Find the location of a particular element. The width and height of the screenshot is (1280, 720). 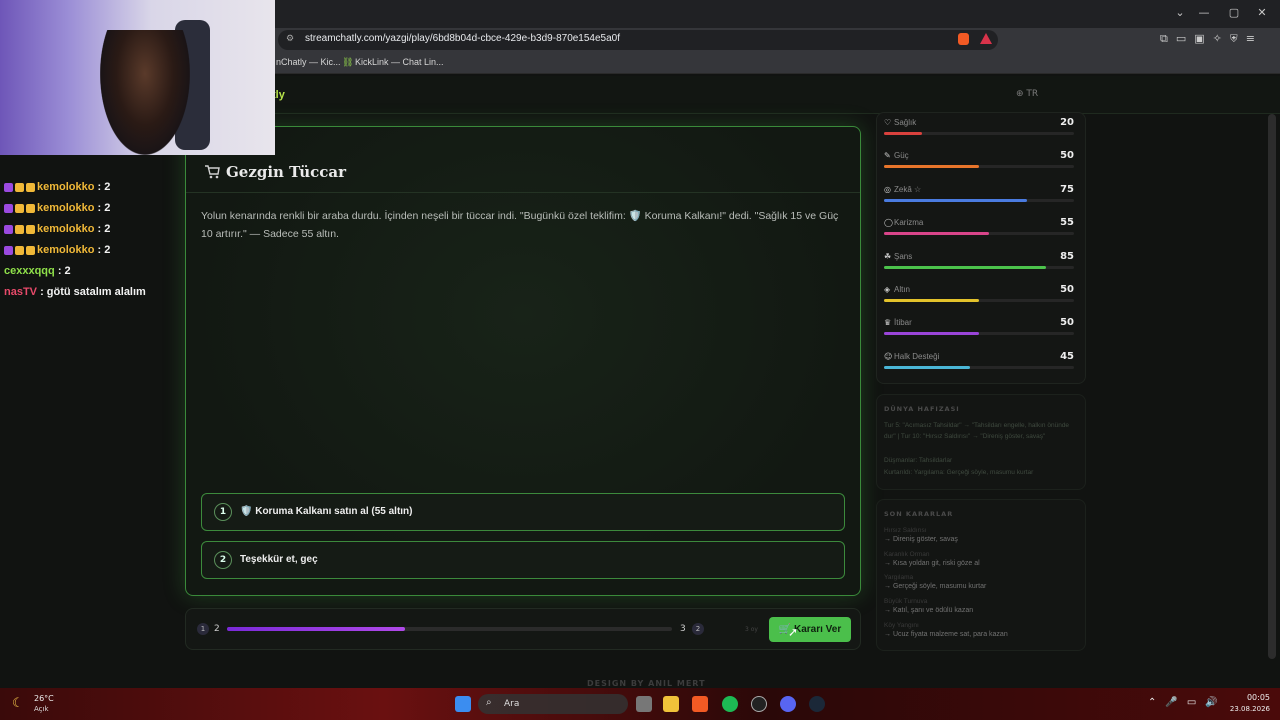

decision-choice: → Katıl, şanı ve ödülü kazan is located at coordinates (929, 611).